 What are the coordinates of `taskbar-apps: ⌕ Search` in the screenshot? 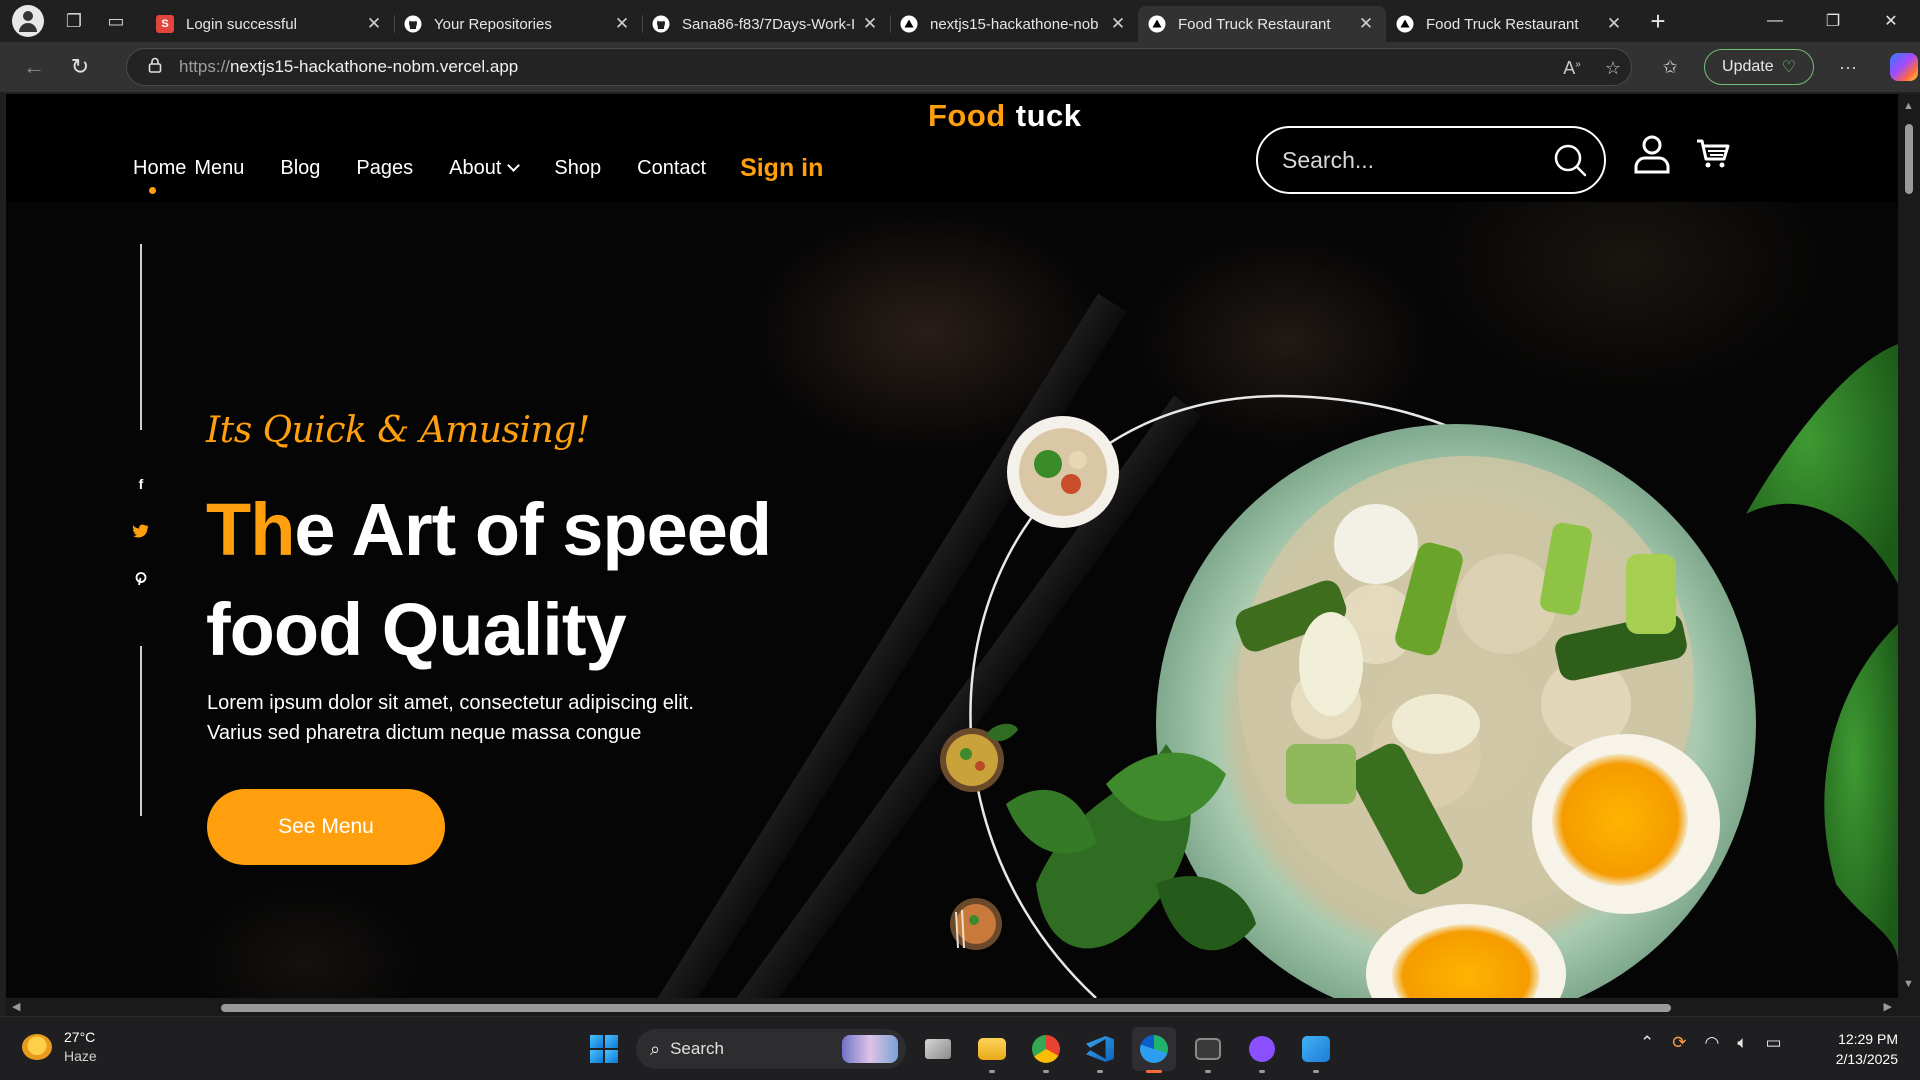 It's located at (960, 1050).